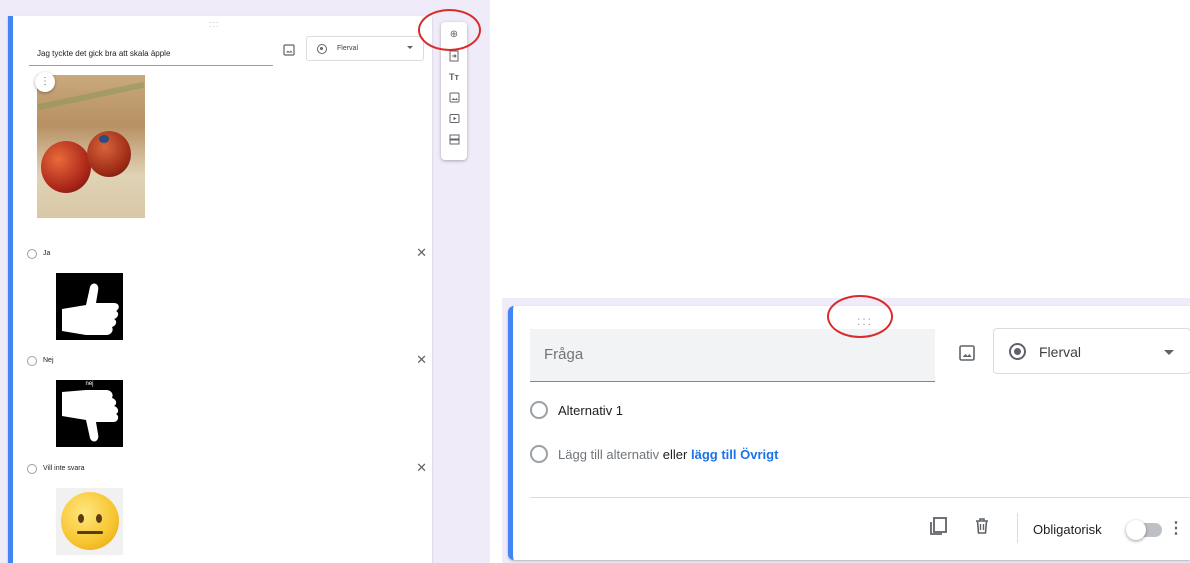 This screenshot has width=1190, height=563. Describe the element at coordinates (860, 497) in the screenshot. I see `footer-divider` at that location.